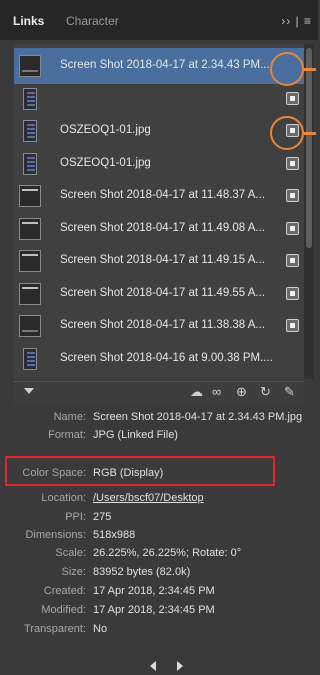  What do you see at coordinates (216, 391) in the screenshot?
I see `chain-link-icon: ∞` at bounding box center [216, 391].